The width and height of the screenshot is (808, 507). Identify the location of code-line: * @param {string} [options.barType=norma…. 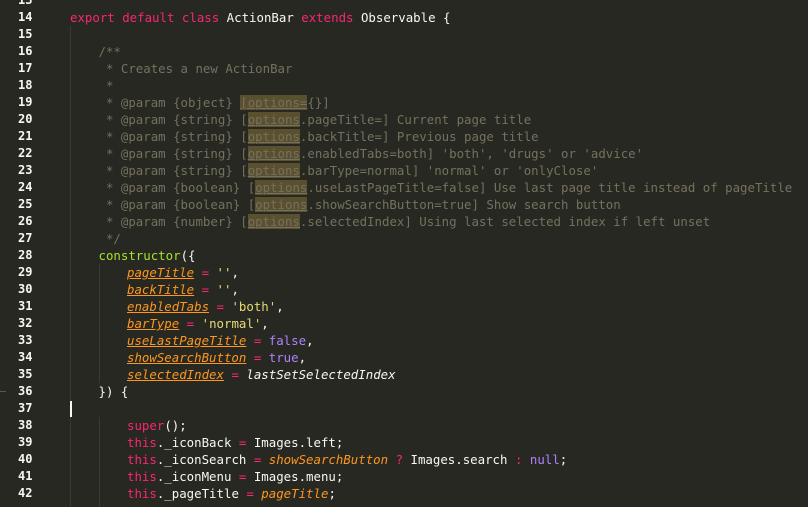
(348, 170).